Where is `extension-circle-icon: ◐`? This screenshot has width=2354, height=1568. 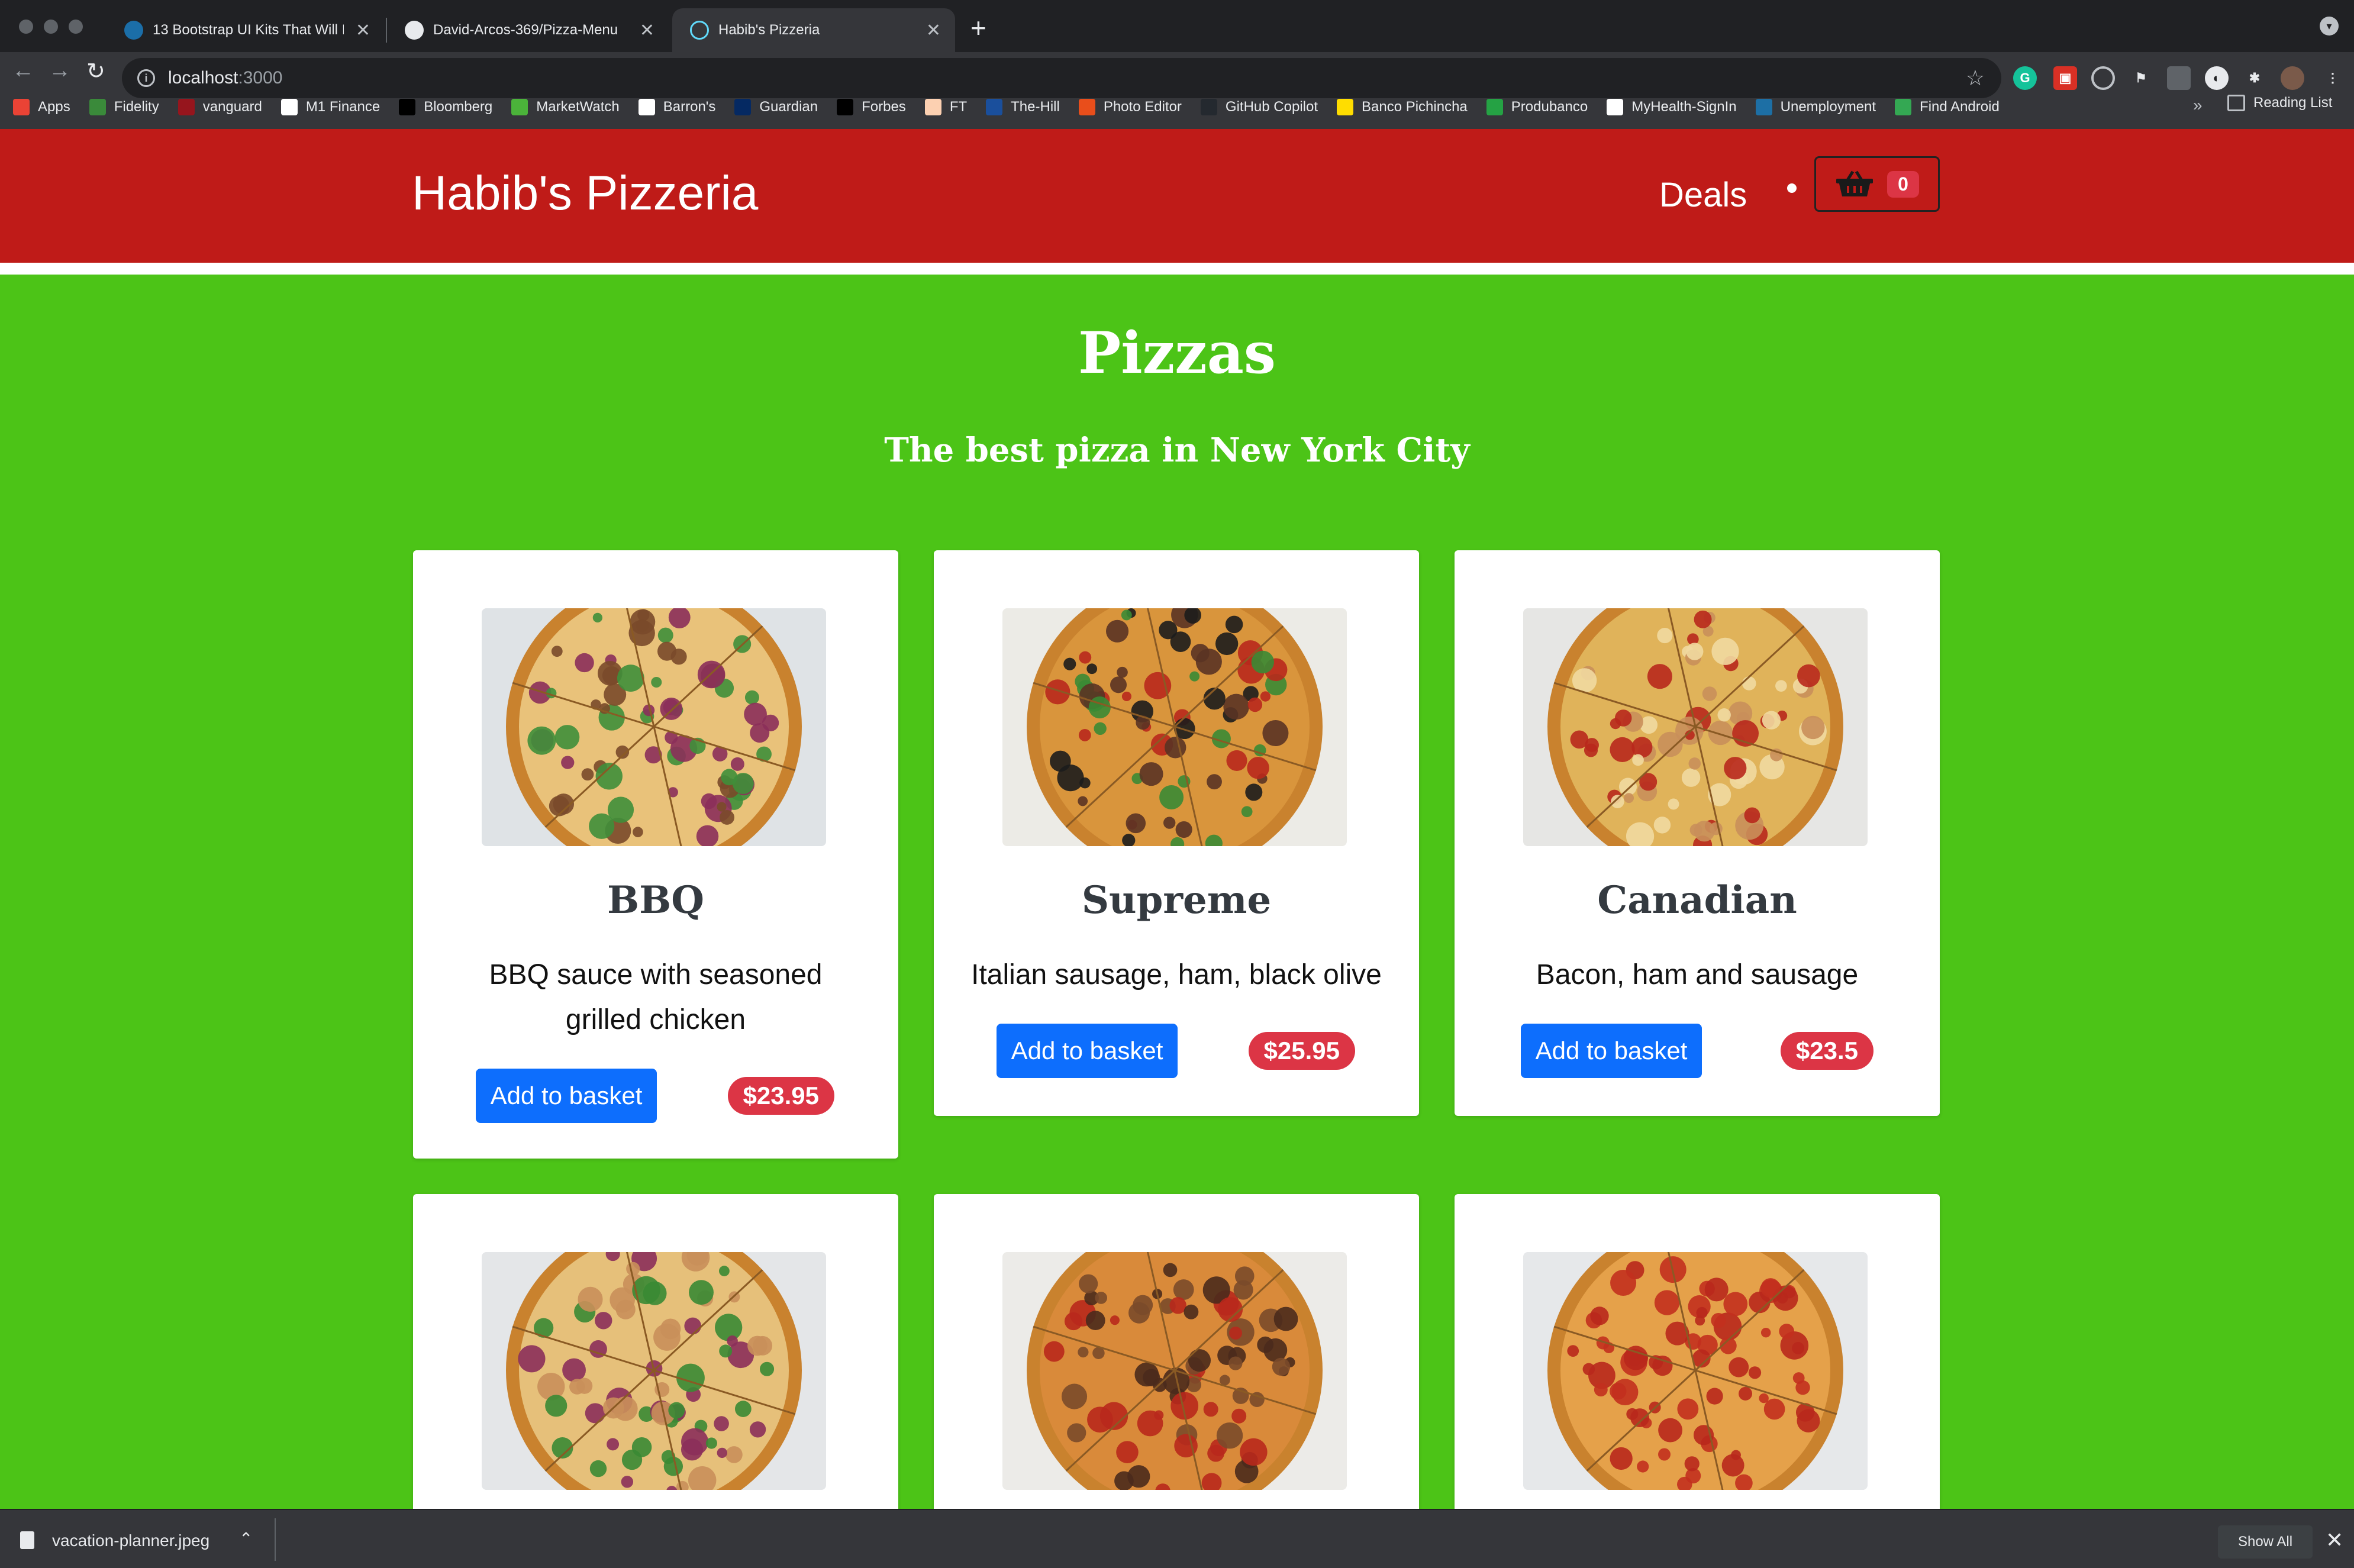 extension-circle-icon: ◐ is located at coordinates (2217, 78).